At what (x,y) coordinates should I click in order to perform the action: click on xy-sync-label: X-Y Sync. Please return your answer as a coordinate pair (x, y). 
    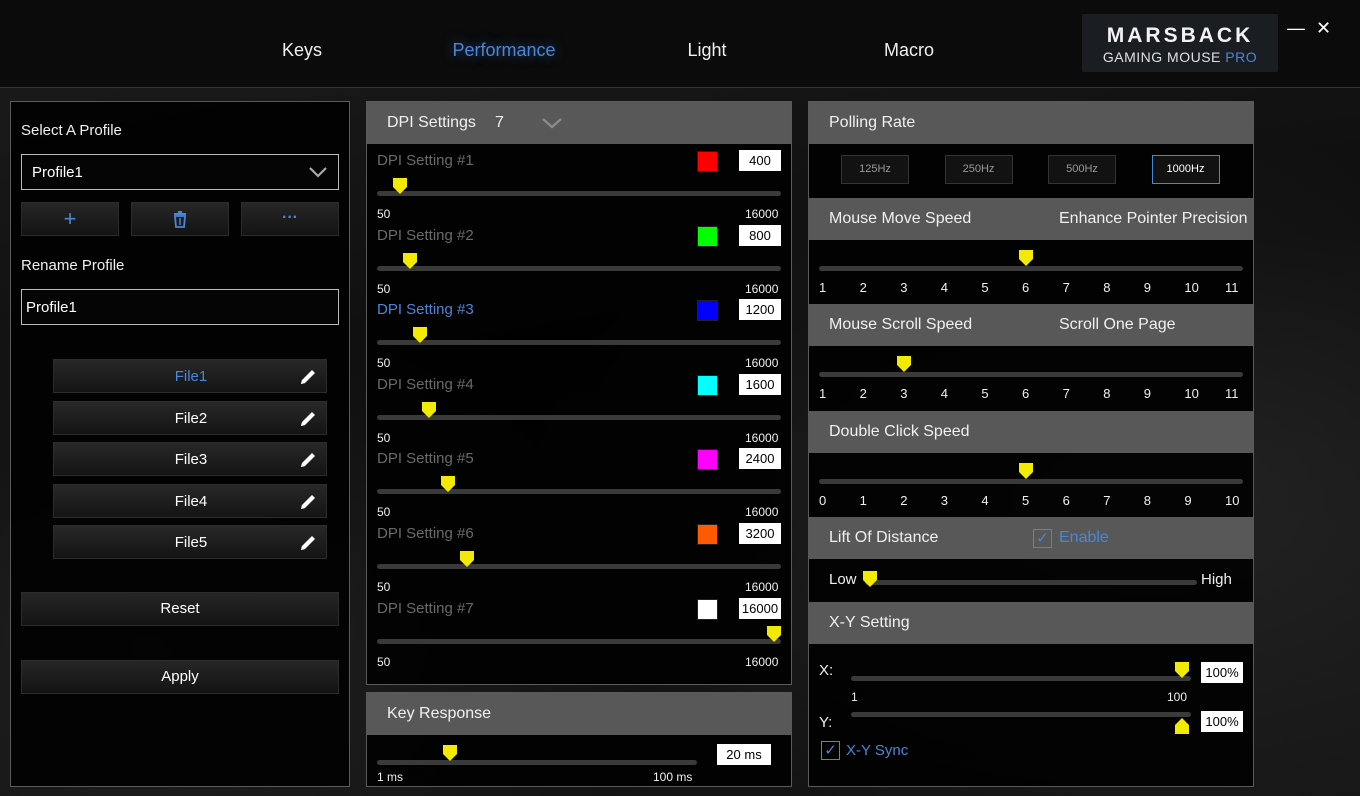
    Looking at the image, I should click on (877, 750).